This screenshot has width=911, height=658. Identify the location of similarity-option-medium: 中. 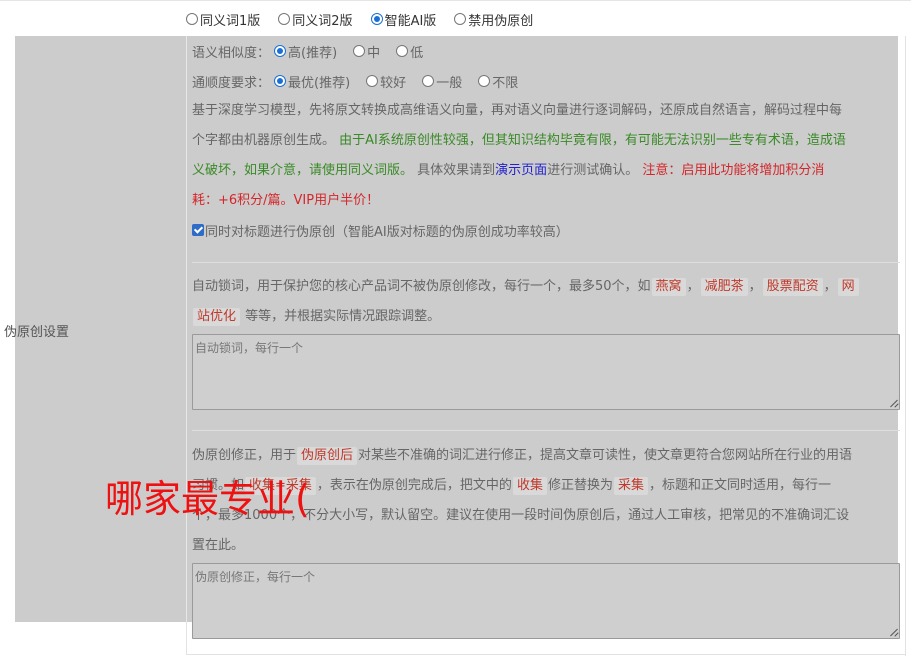
(366, 51).